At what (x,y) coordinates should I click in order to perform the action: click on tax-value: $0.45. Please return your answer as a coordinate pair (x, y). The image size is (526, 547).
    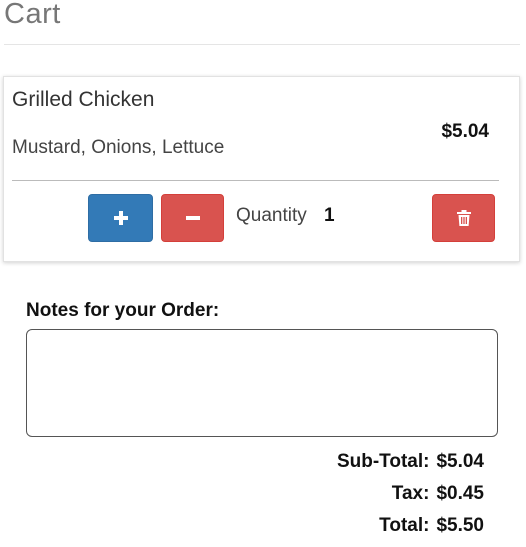
    Looking at the image, I should click on (460, 493).